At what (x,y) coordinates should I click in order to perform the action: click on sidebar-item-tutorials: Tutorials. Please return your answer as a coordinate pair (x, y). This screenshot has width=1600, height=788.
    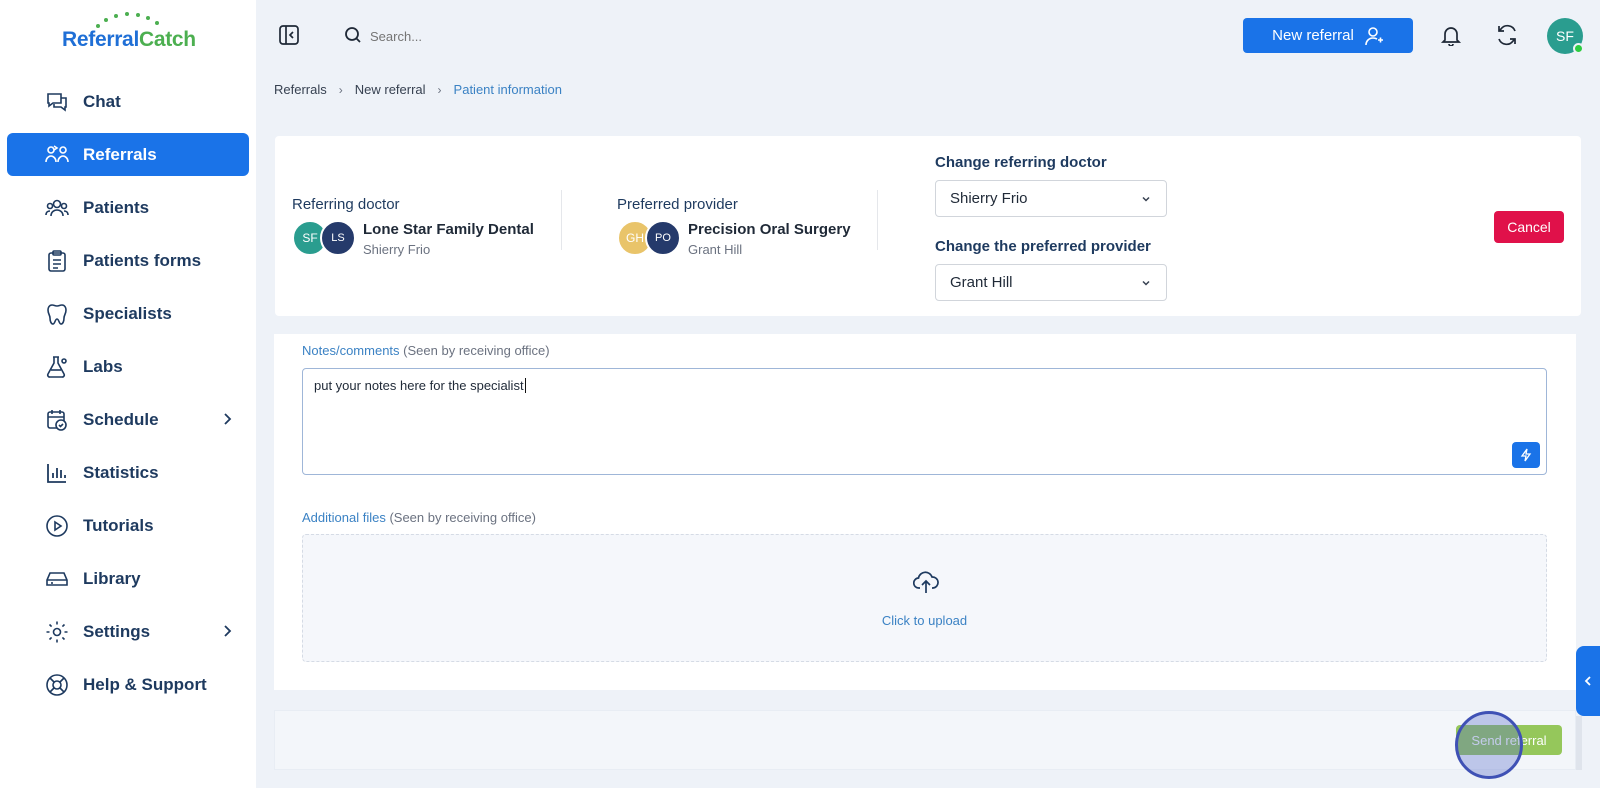
    Looking at the image, I should click on (128, 525).